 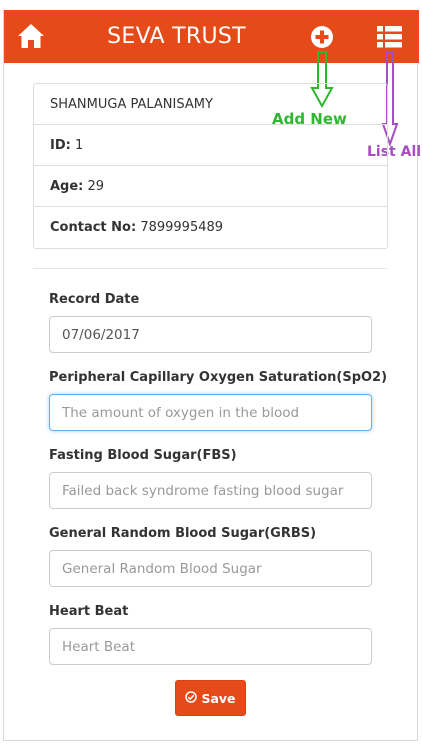 I want to click on patient-id-row: ID: 1, so click(x=210, y=145).